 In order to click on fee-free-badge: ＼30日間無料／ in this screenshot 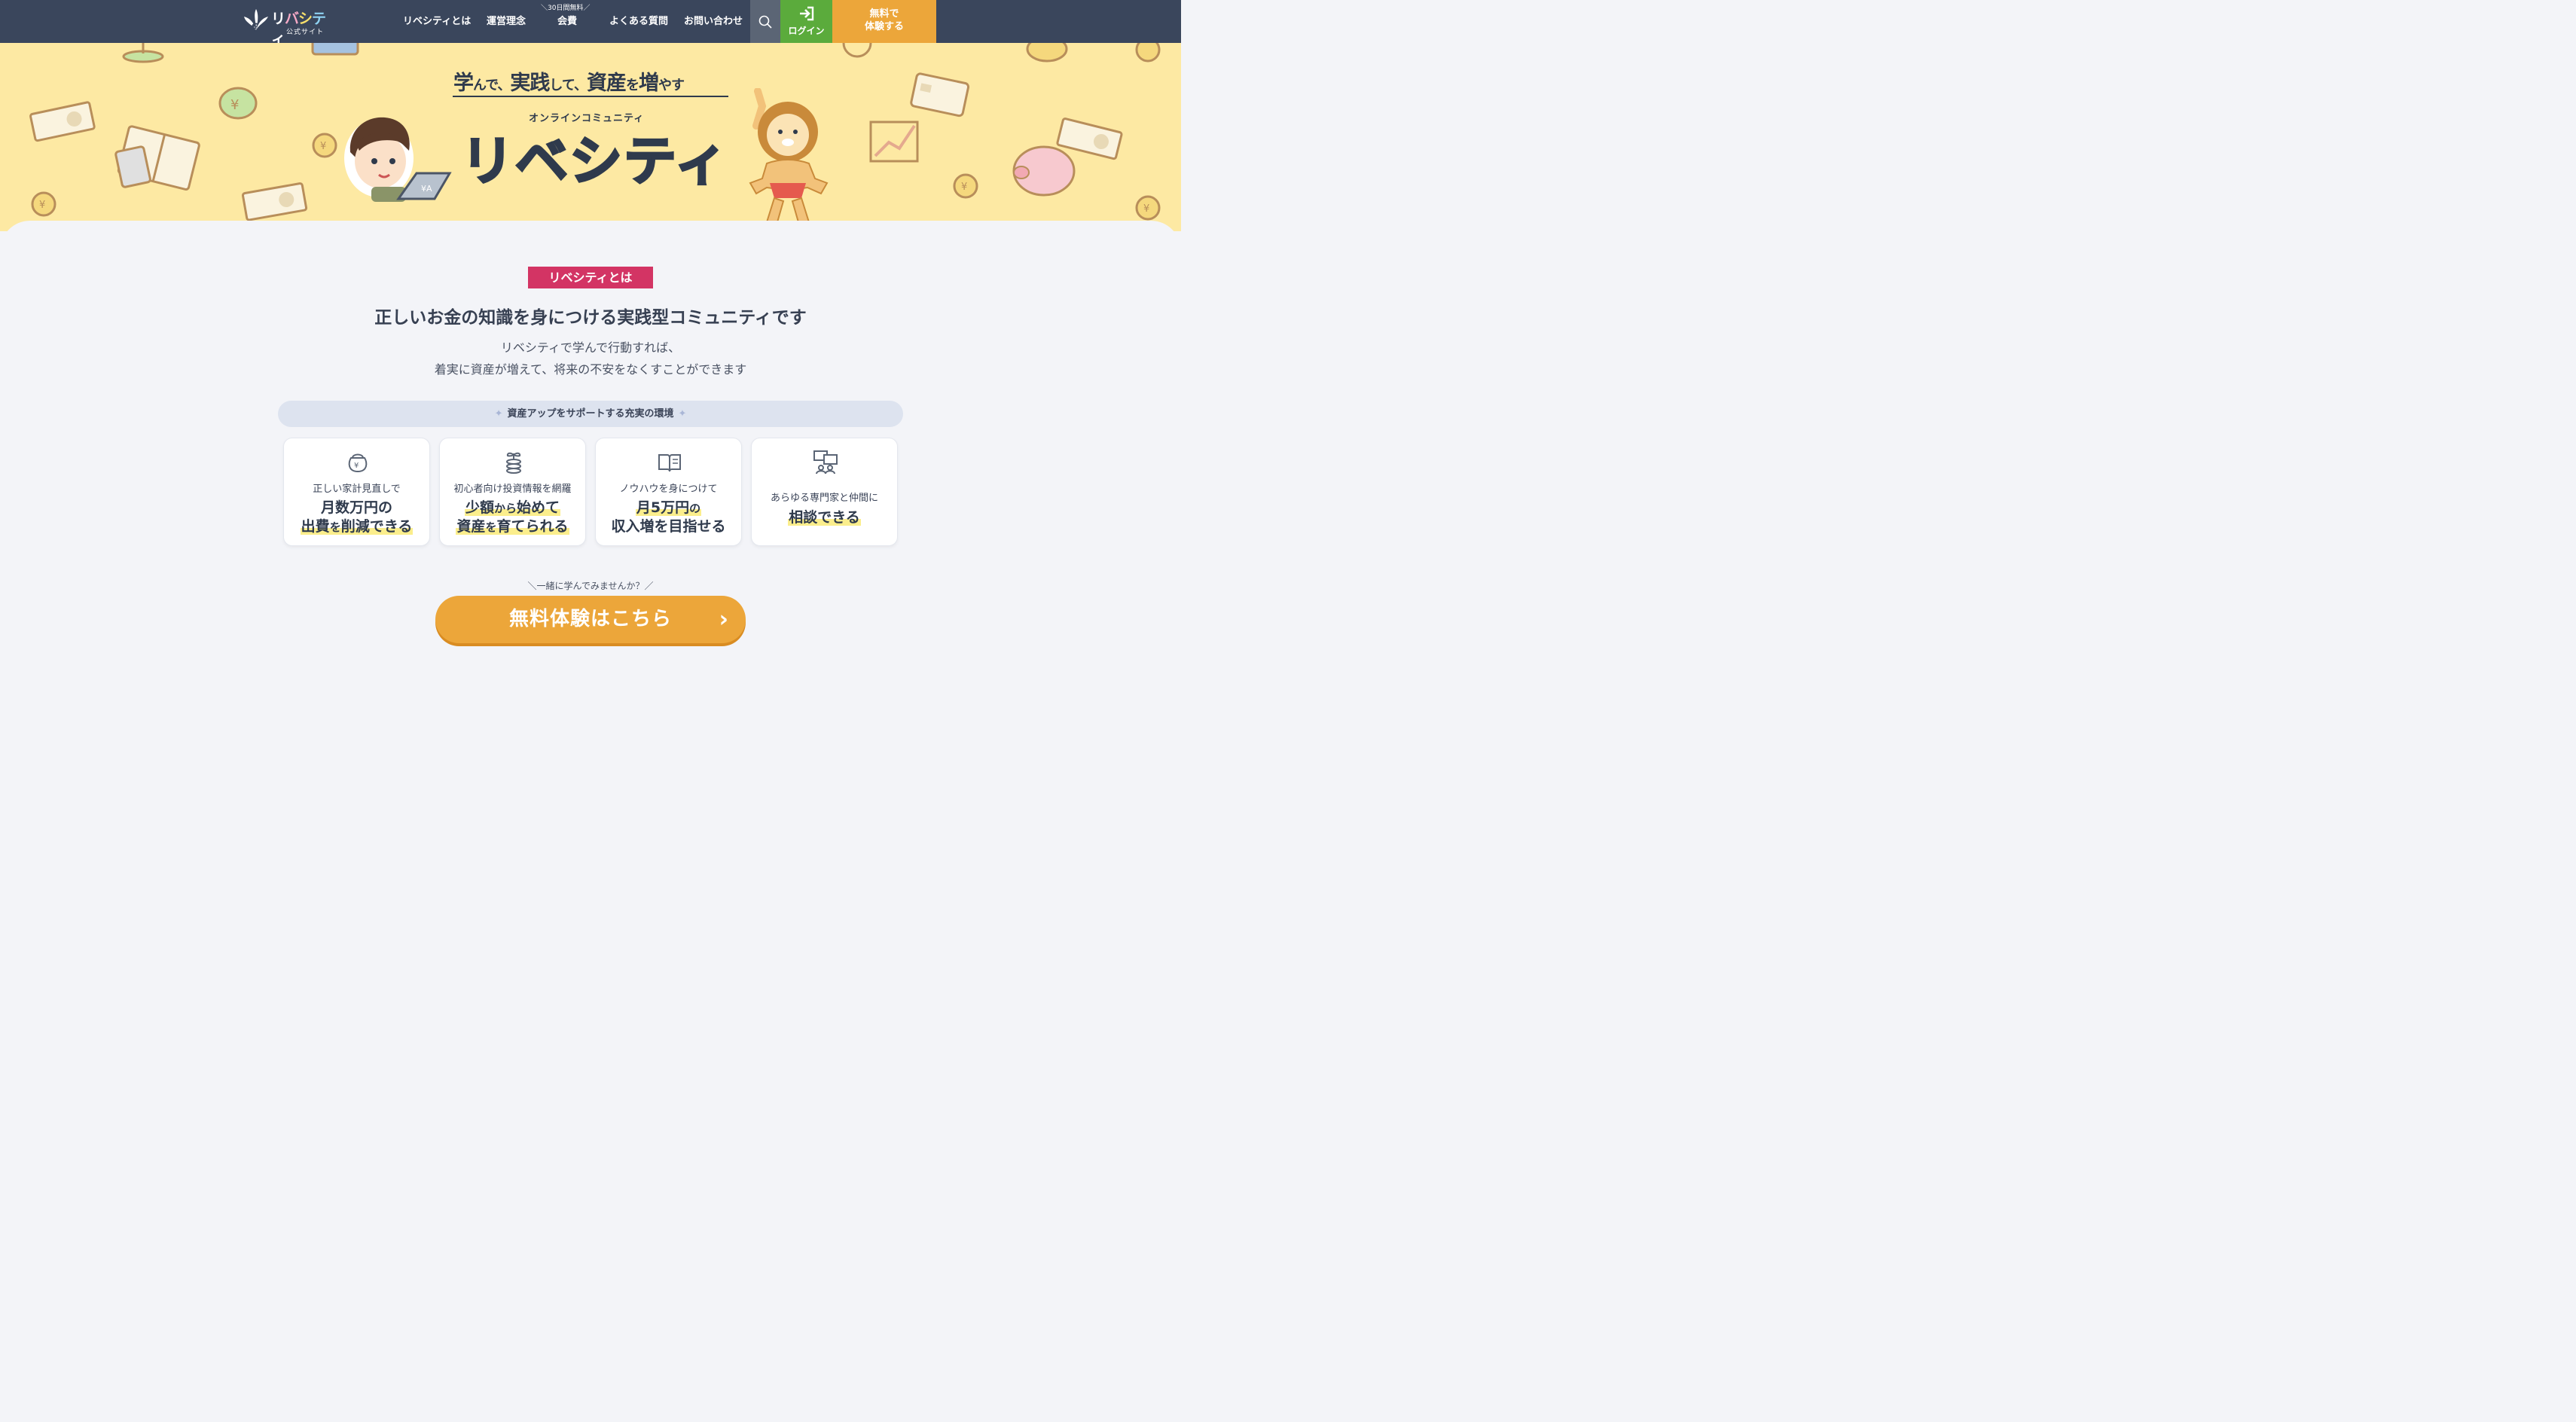, I will do `click(566, 8)`.